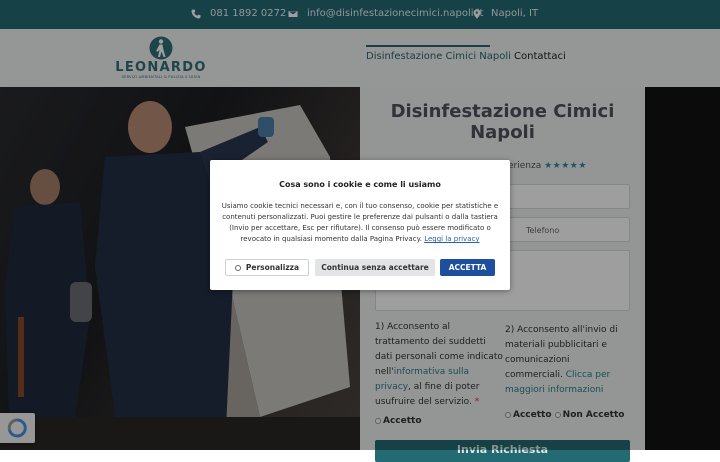 Image resolution: width=720 pixels, height=462 pixels. I want to click on continue-without-accepting-button: Continua senza accettare, so click(375, 267).